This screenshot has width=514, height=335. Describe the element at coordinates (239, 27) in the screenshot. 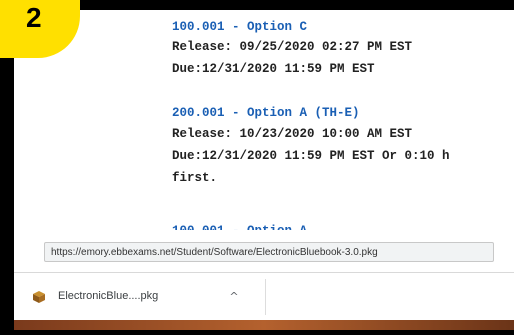

I see `assignment-link-option-c: 100.001 - Option C` at that location.